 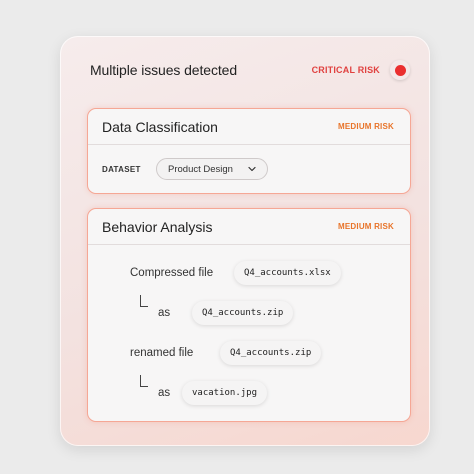 What do you see at coordinates (157, 226) in the screenshot?
I see `card-title: Behavior Analysis` at bounding box center [157, 226].